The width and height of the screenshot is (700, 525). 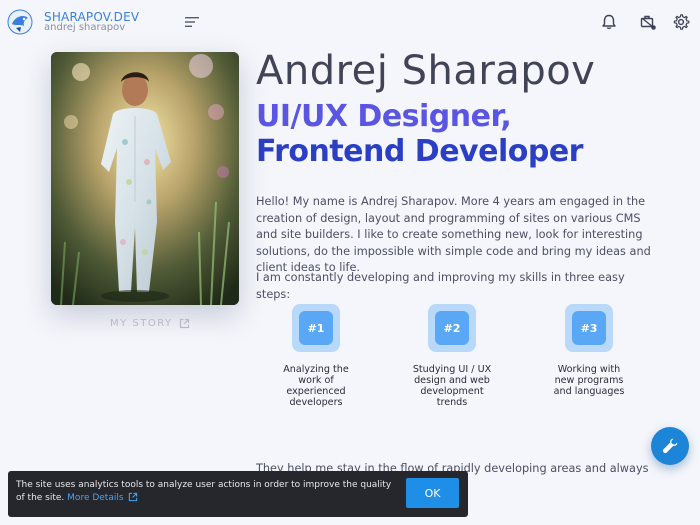 I want to click on more-details-label: More Details, so click(x=95, y=498).